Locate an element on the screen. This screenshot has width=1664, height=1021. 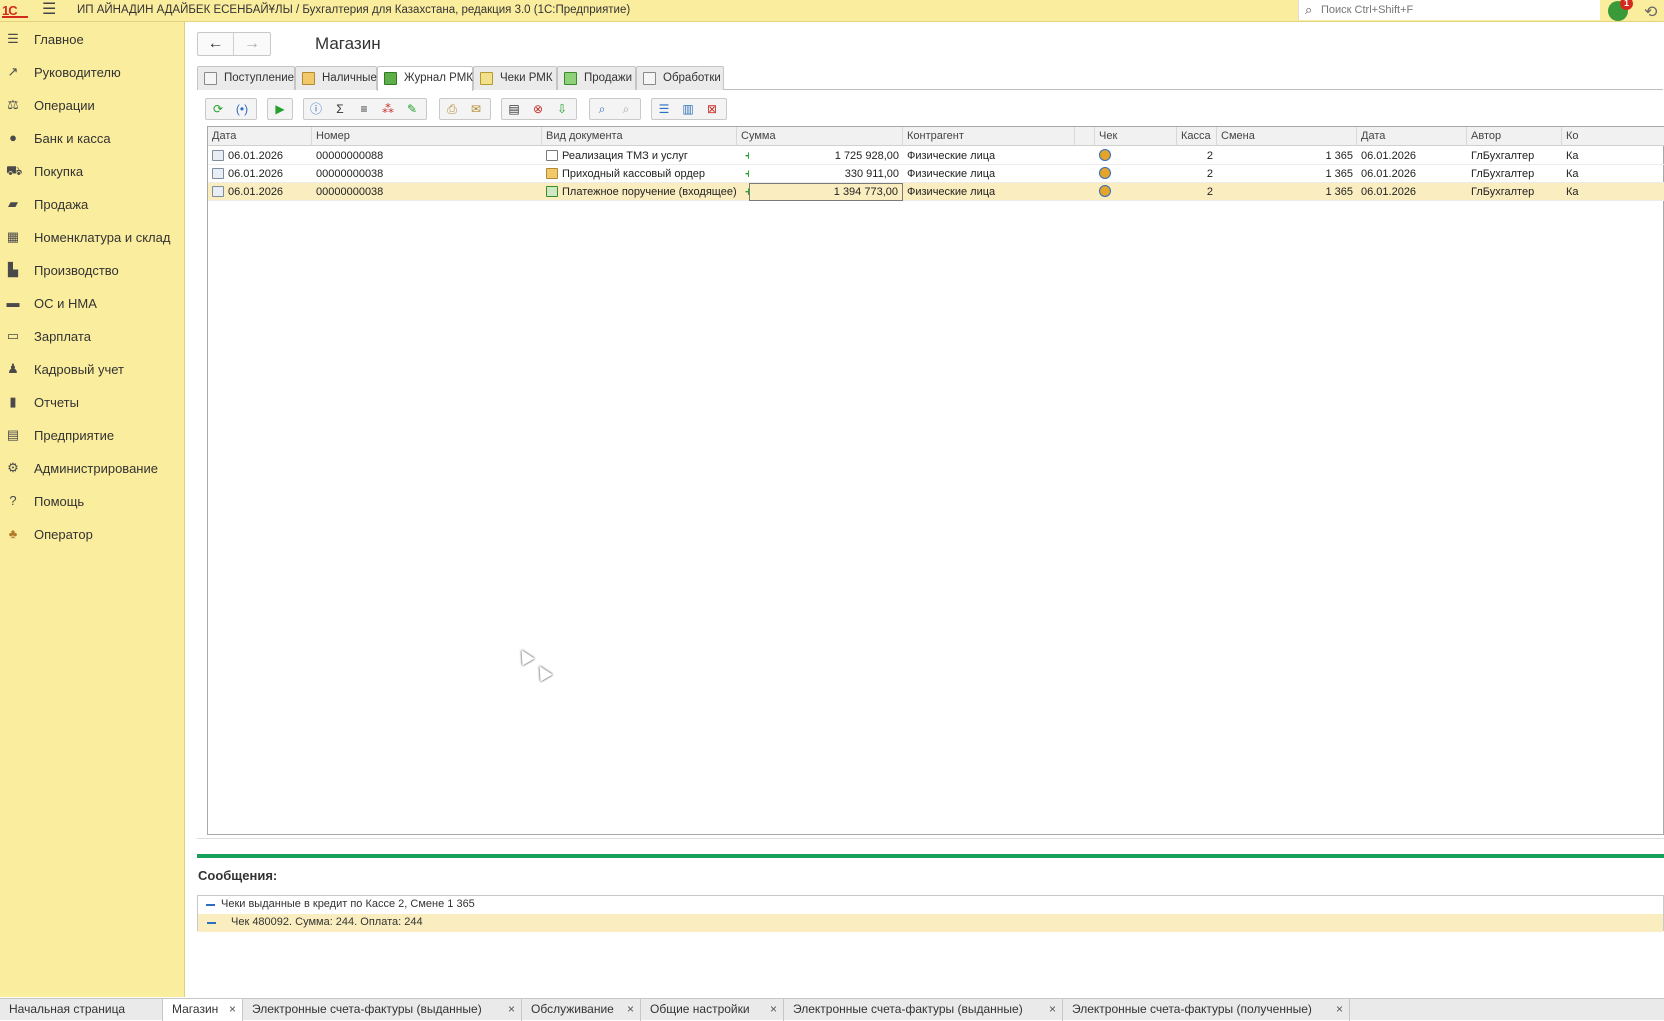
sidebar-item-enterprise: ▤ Предприятие is located at coordinates (92, 436).